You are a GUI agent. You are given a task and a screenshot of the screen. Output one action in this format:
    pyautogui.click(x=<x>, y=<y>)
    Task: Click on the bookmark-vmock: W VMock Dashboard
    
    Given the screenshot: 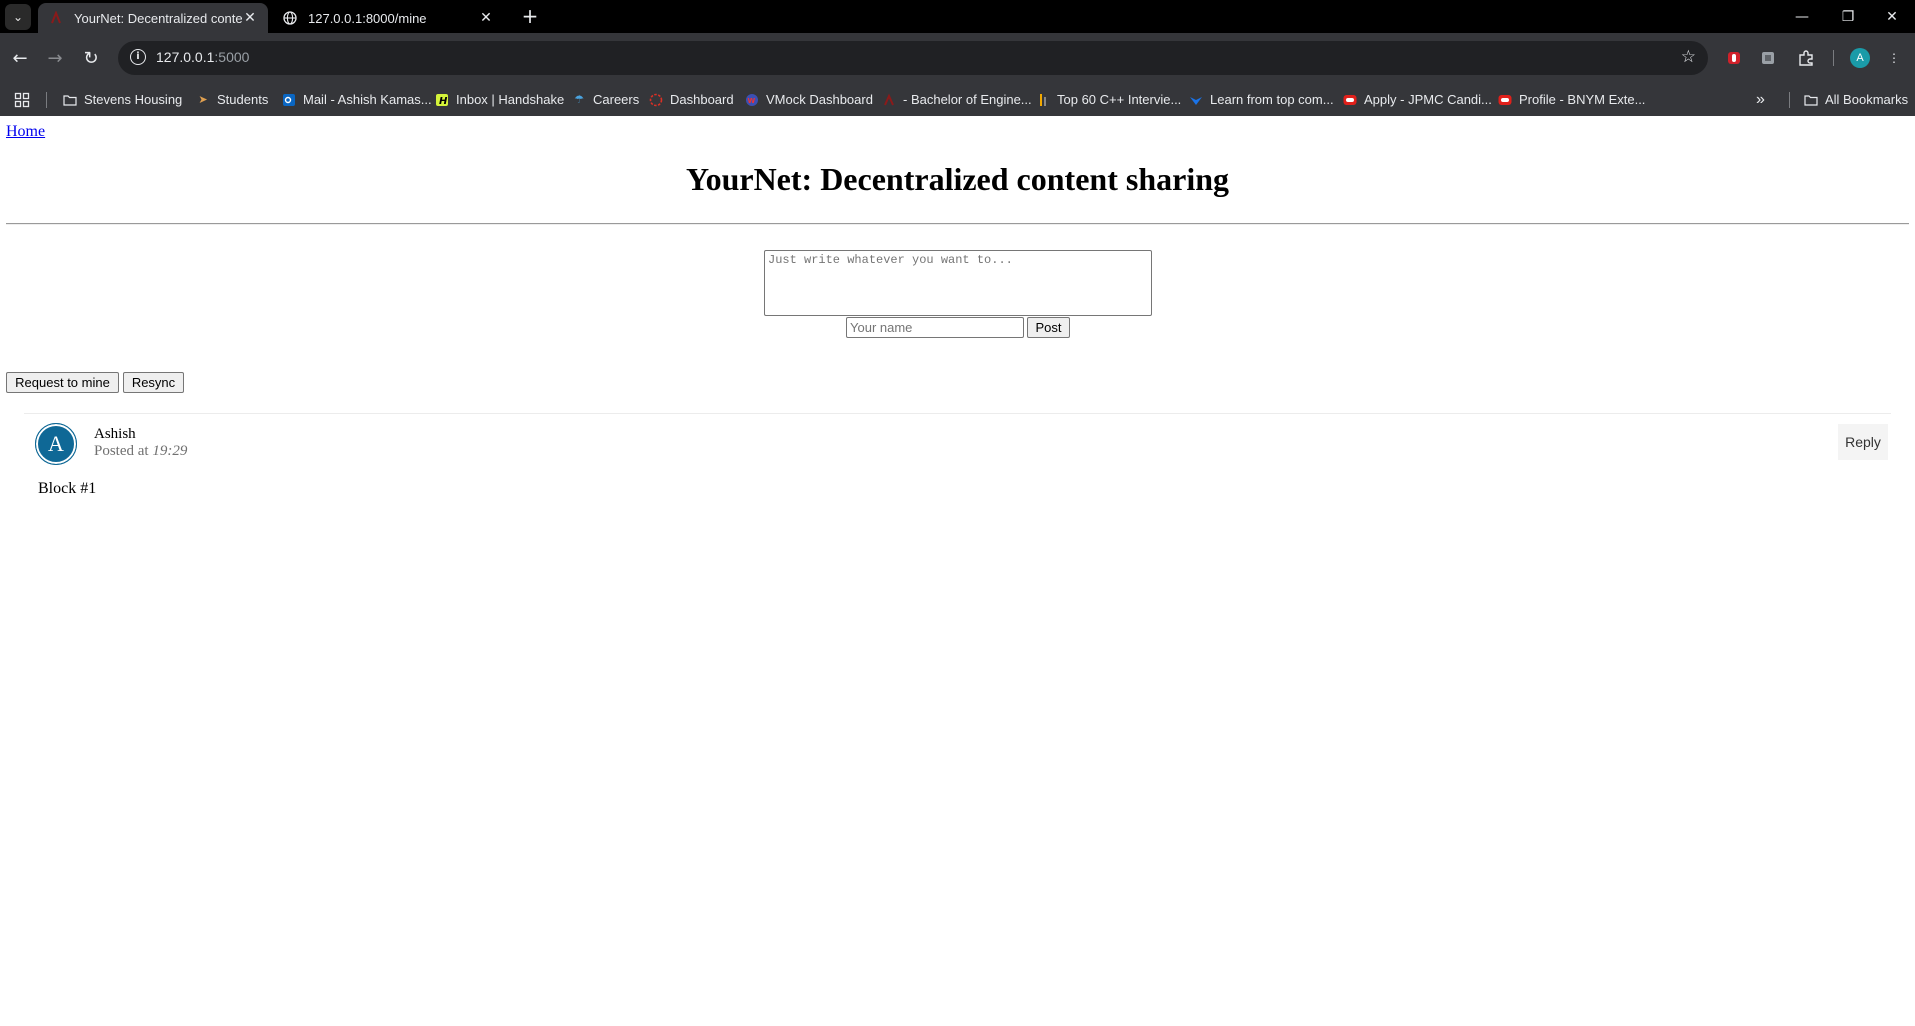 What is the action you would take?
    pyautogui.click(x=809, y=99)
    